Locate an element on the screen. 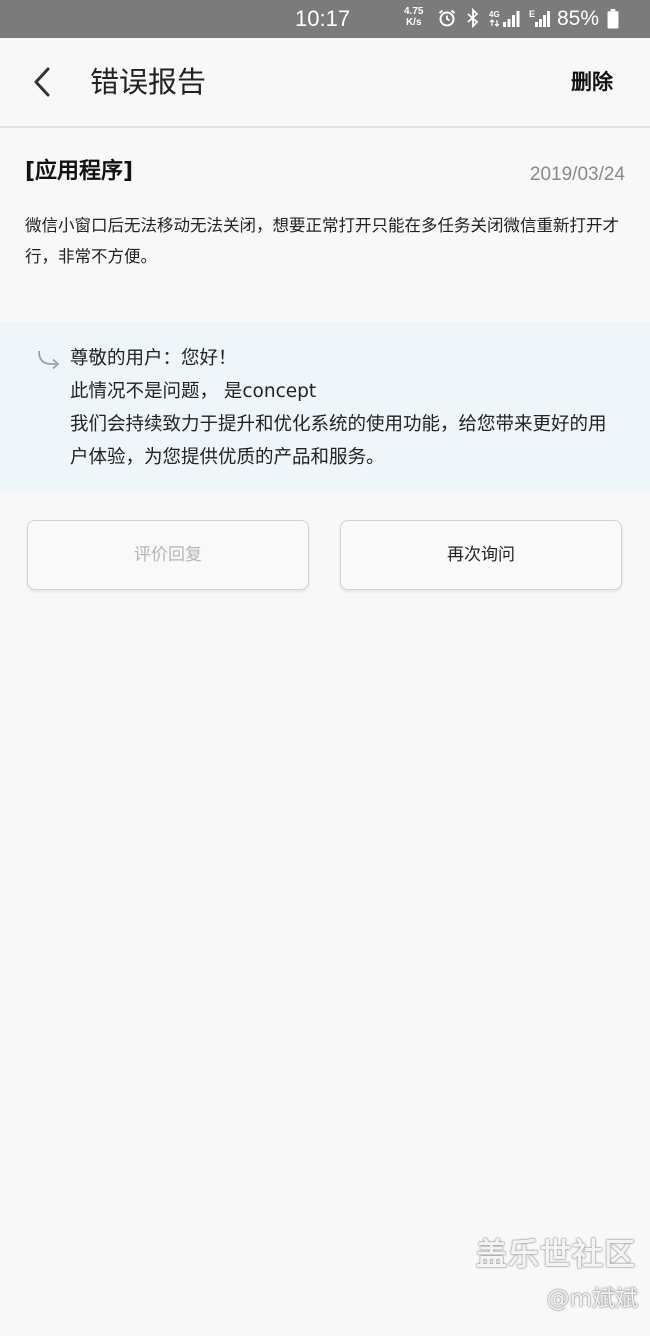  ask-again-button: 再次询问 is located at coordinates (481, 555).